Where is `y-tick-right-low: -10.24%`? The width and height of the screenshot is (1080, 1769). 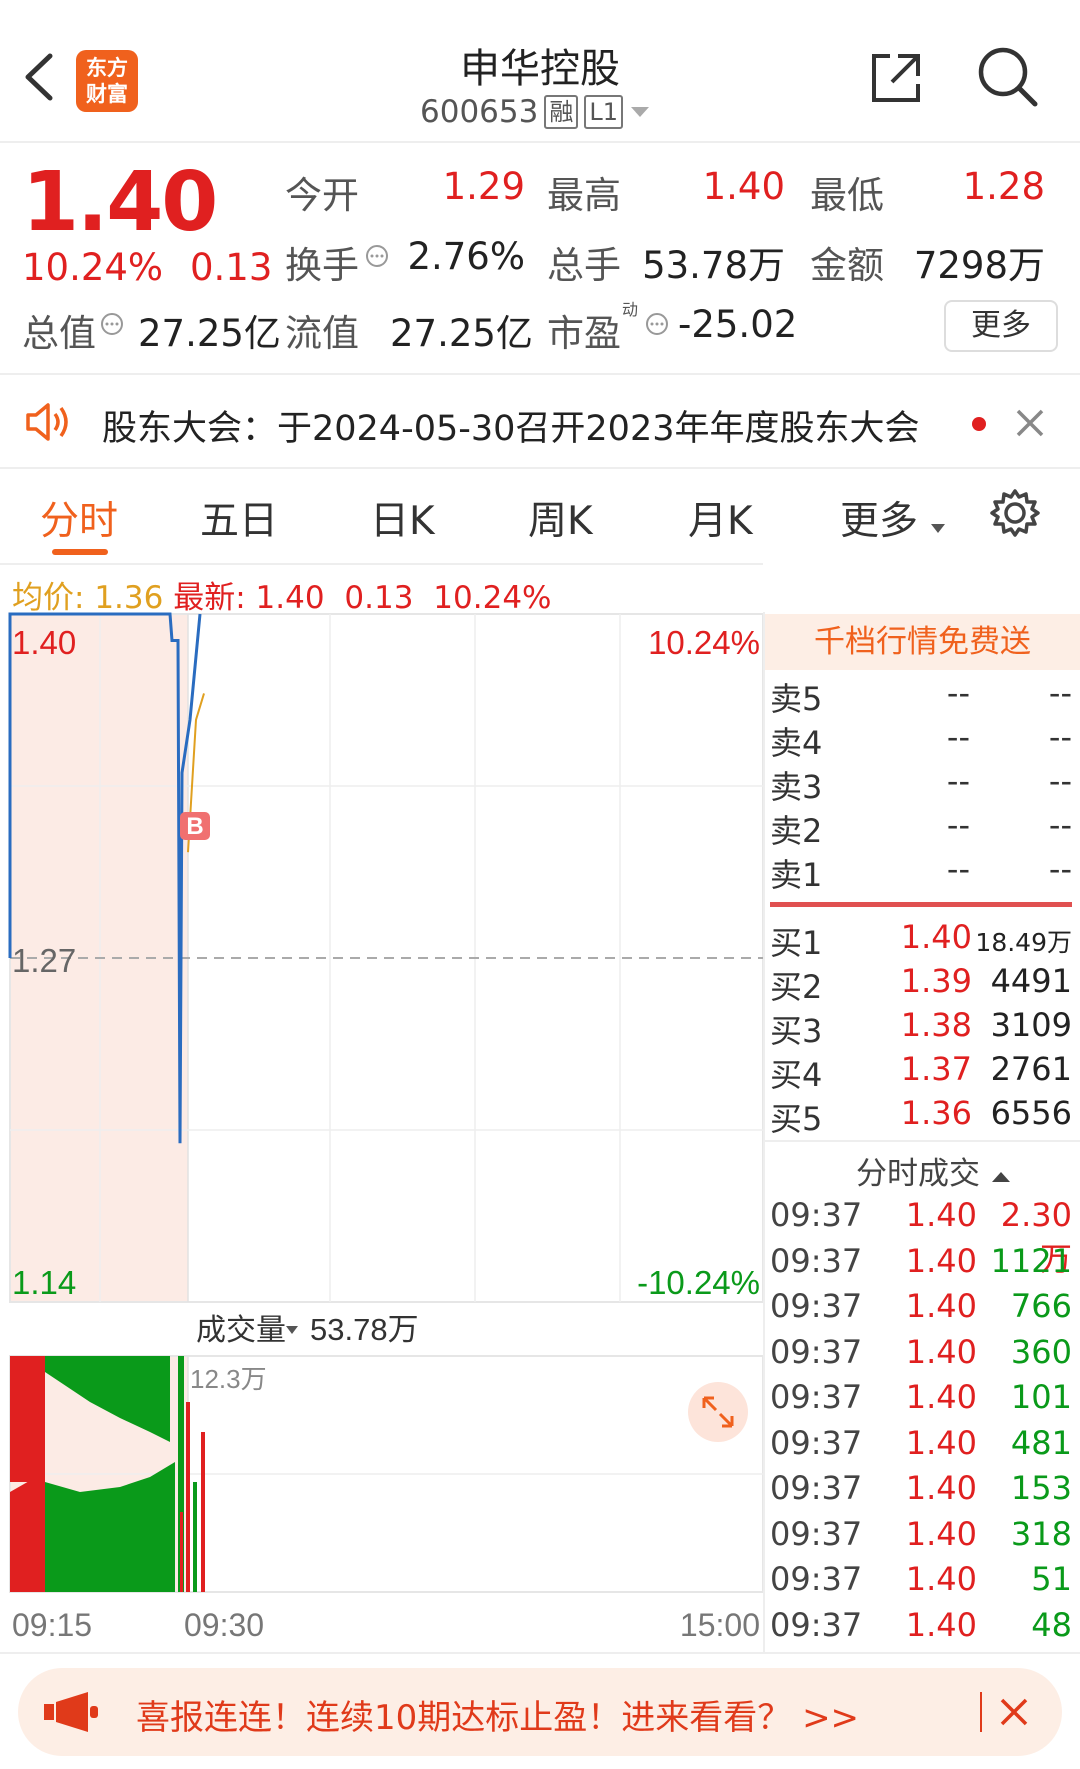
y-tick-right-low: -10.24% is located at coordinates (698, 1282).